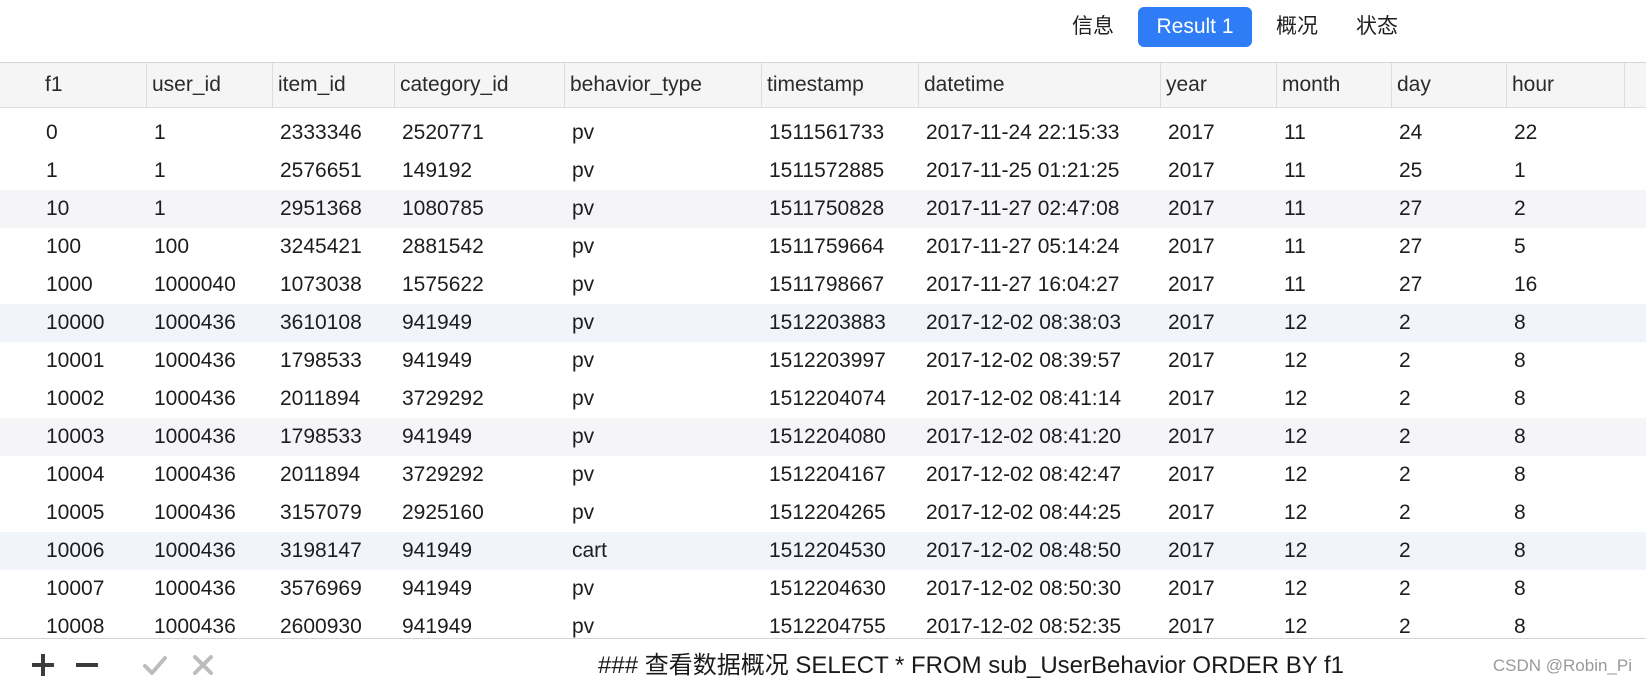  What do you see at coordinates (1565, 85) in the screenshot?
I see `column-header-hour: hour` at bounding box center [1565, 85].